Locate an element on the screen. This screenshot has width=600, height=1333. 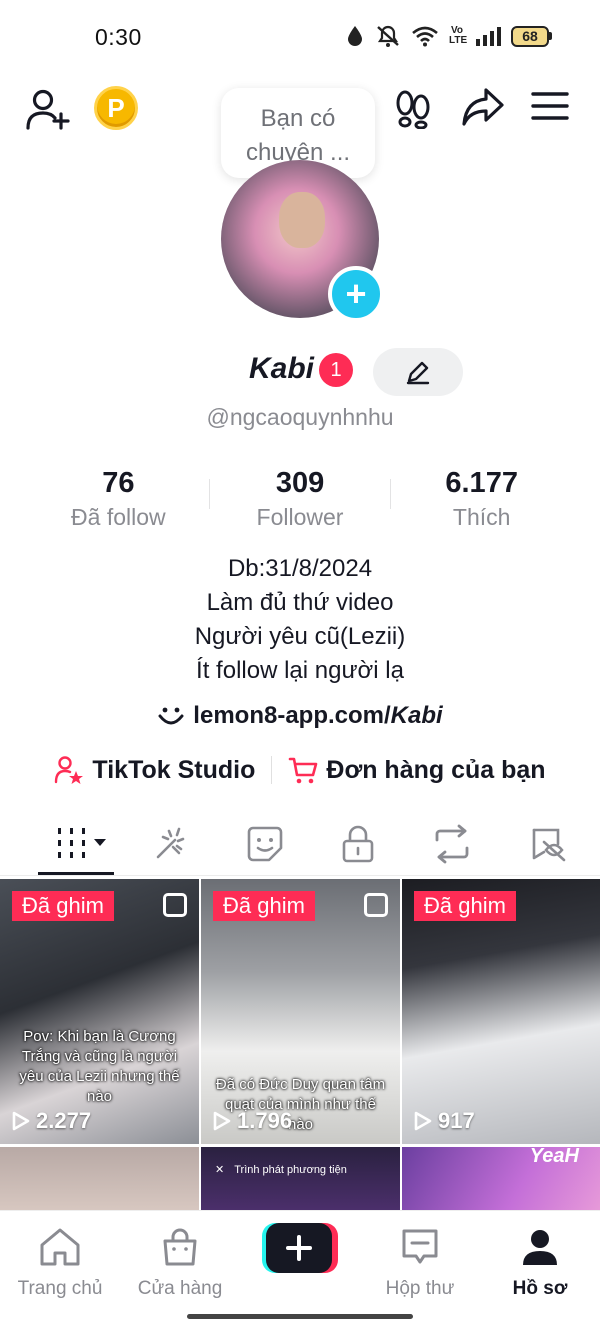
video-thumbnail: ✕ Trình phát phương tiện is located at coordinates (300, 1178).